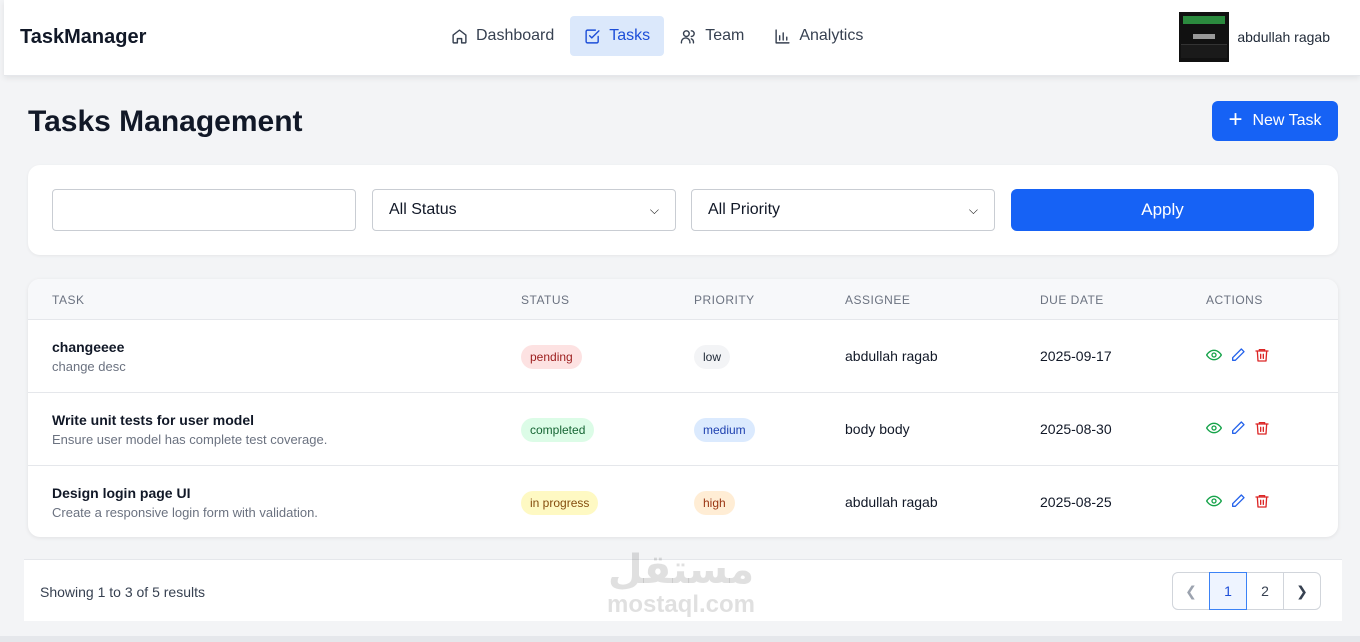  Describe the element at coordinates (687, 36) in the screenshot. I see `users-icon` at that location.